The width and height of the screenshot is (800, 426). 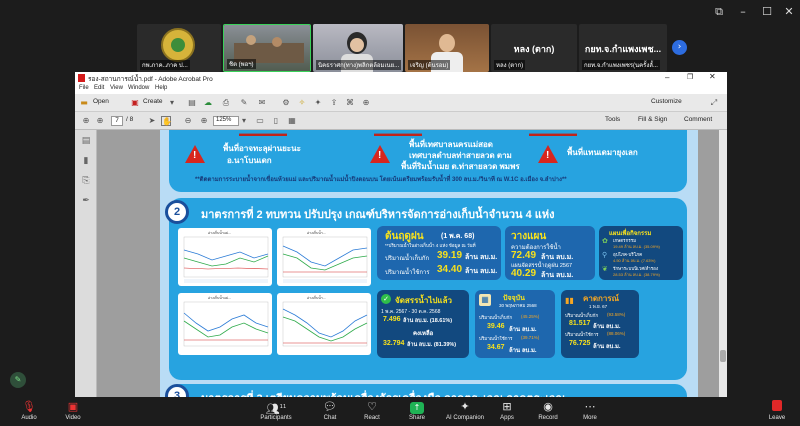 What do you see at coordinates (302, 103) in the screenshot?
I see `comment-icon: ✧` at bounding box center [302, 103].